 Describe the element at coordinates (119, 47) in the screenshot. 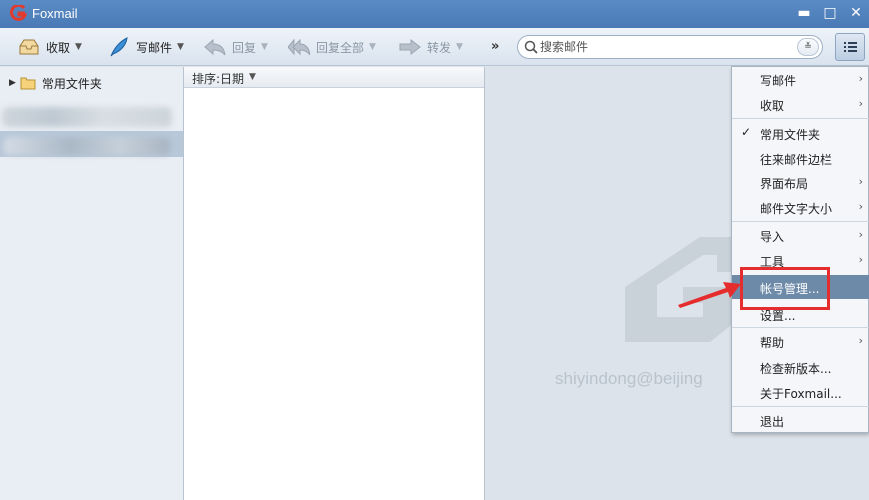

I see `feather-pen-icon` at that location.